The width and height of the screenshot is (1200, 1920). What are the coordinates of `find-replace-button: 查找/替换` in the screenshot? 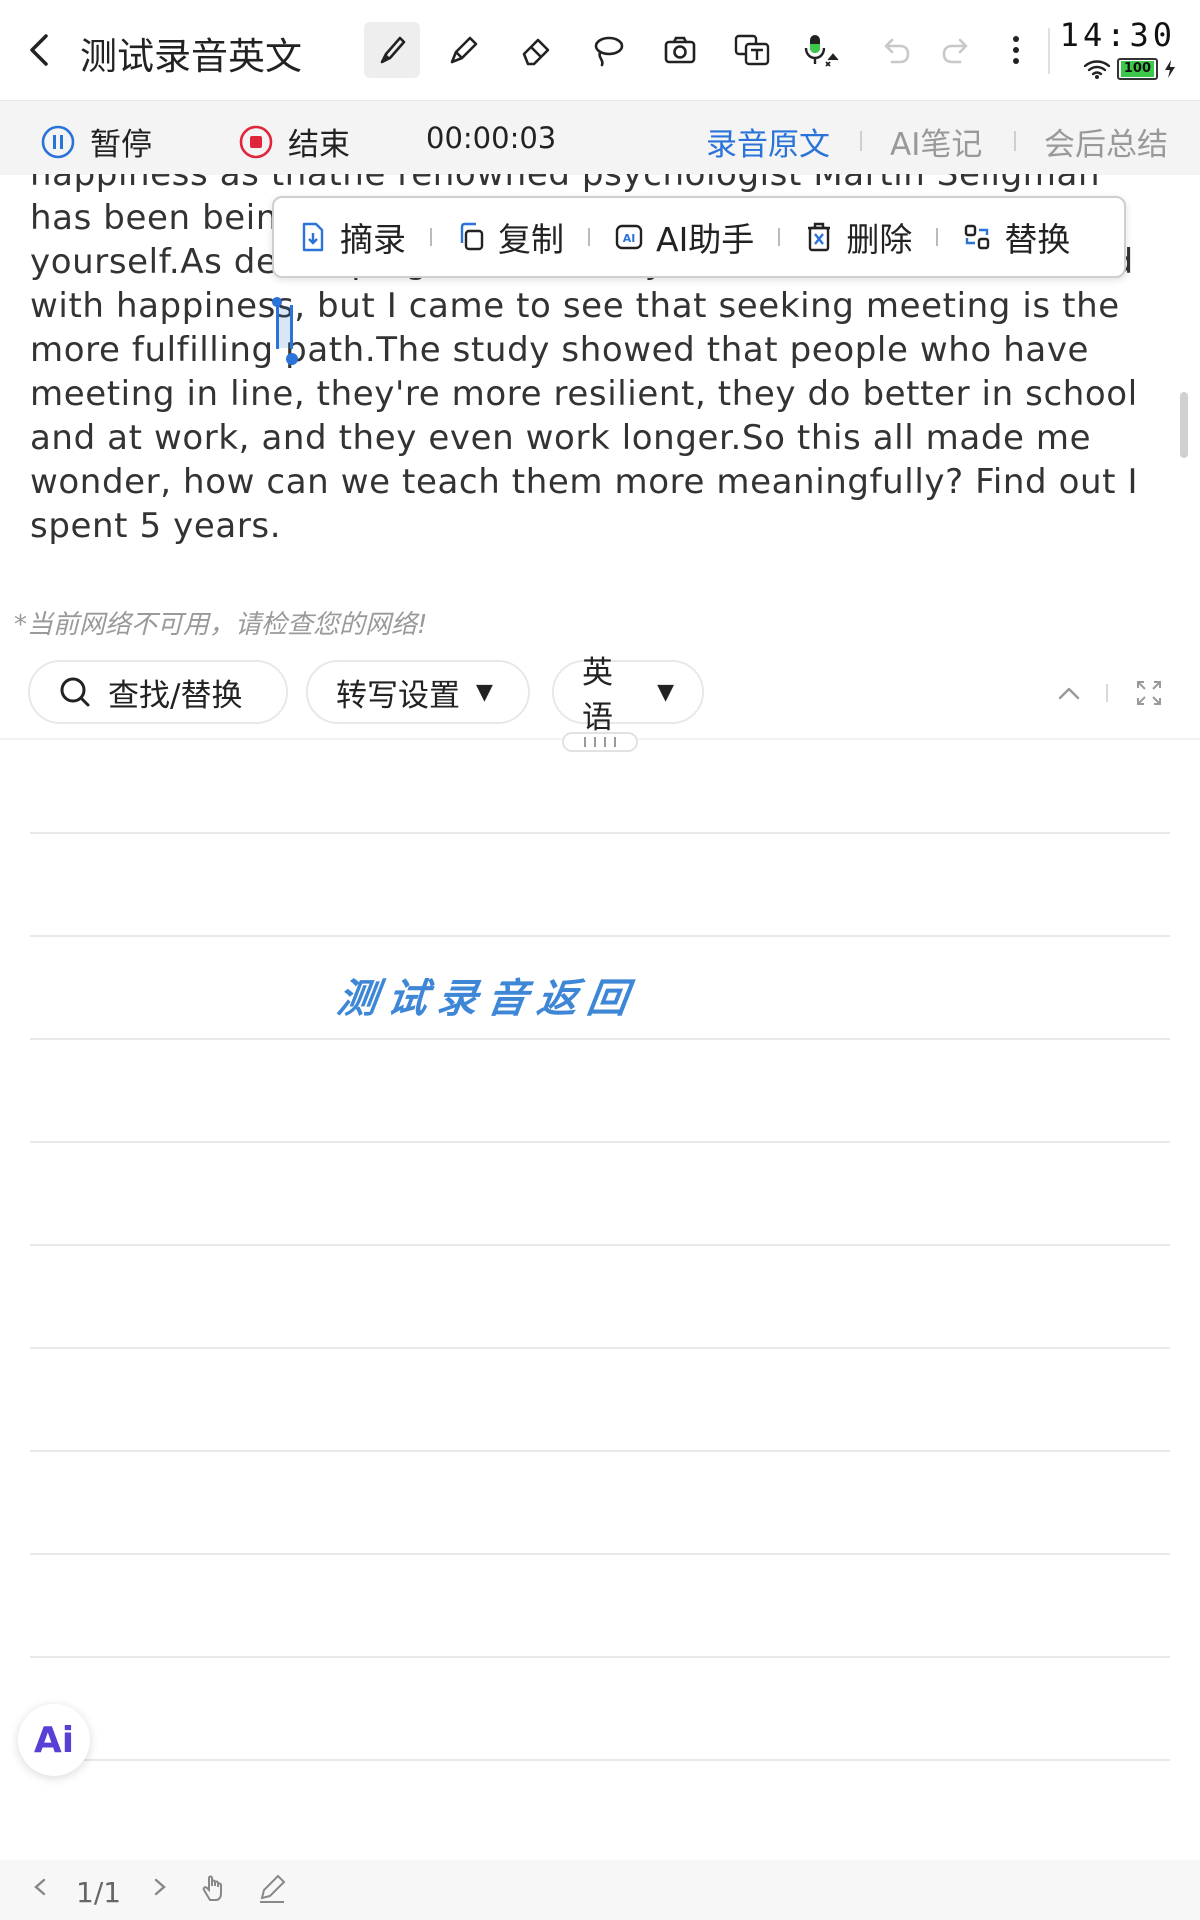 It's located at (158, 692).